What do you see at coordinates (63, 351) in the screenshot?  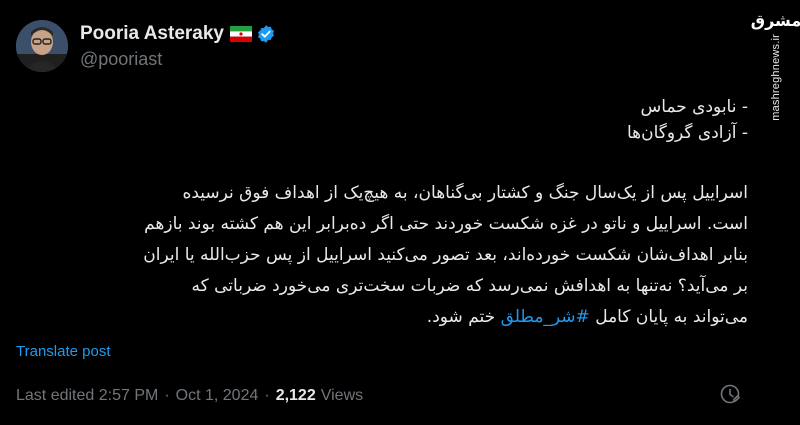 I see `translate-post-link: Translate post` at bounding box center [63, 351].